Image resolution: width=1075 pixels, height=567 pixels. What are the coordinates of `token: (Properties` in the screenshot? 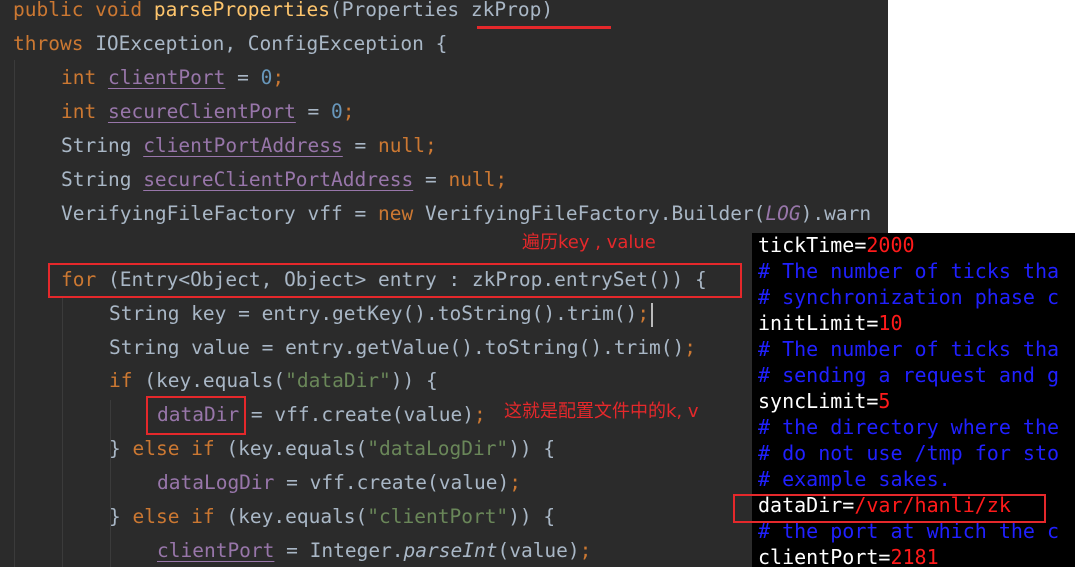 It's located at (400, 10).